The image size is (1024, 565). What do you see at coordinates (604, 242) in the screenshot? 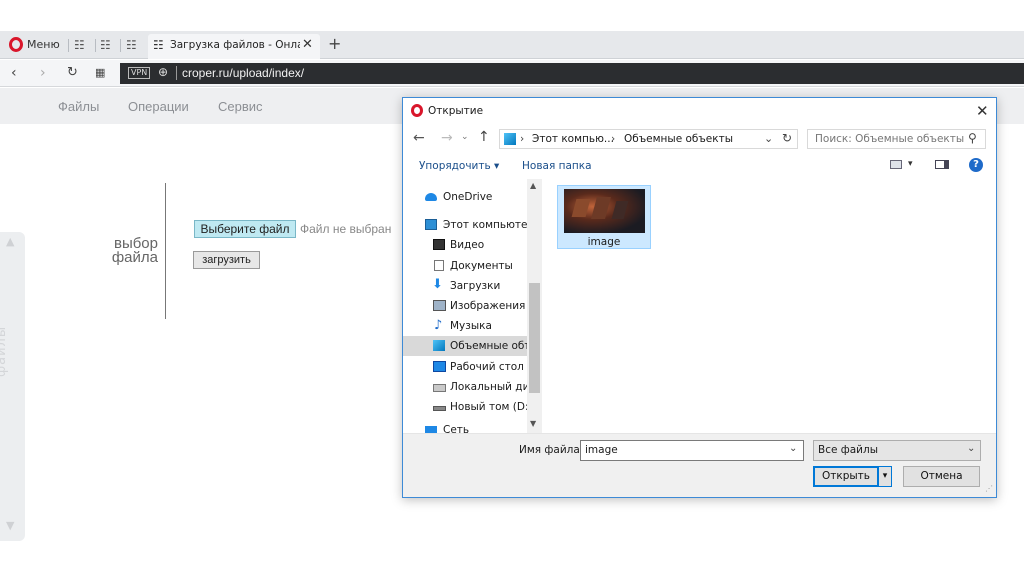
I see `file-item-label: image` at bounding box center [604, 242].